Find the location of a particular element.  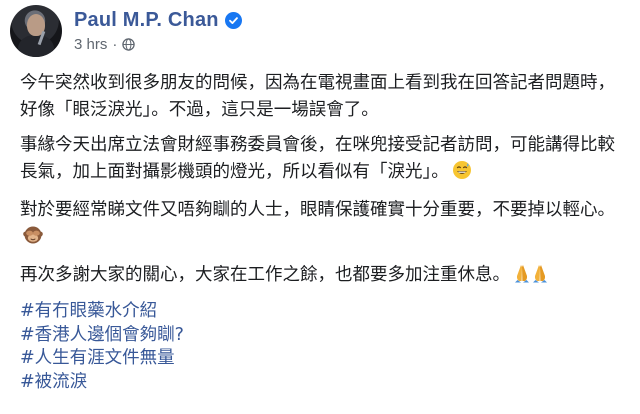

folded-hands-emoji is located at coordinates (531, 277).